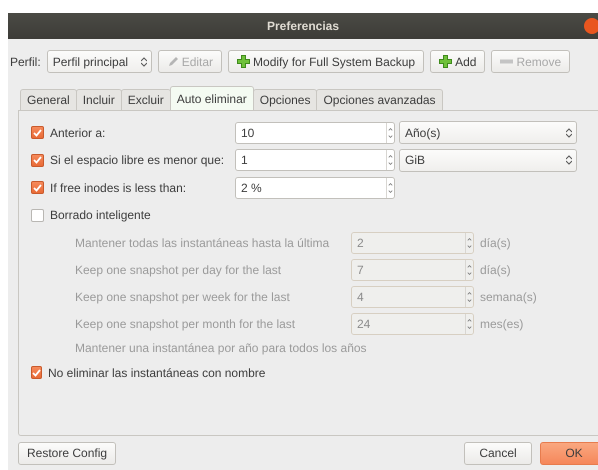 The image size is (598, 470). I want to click on unit-dropdown: Año(s), so click(488, 132).